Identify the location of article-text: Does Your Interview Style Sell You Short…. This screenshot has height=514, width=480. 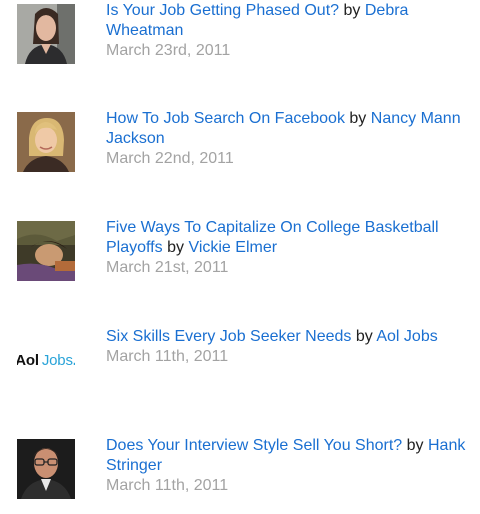
(292, 466).